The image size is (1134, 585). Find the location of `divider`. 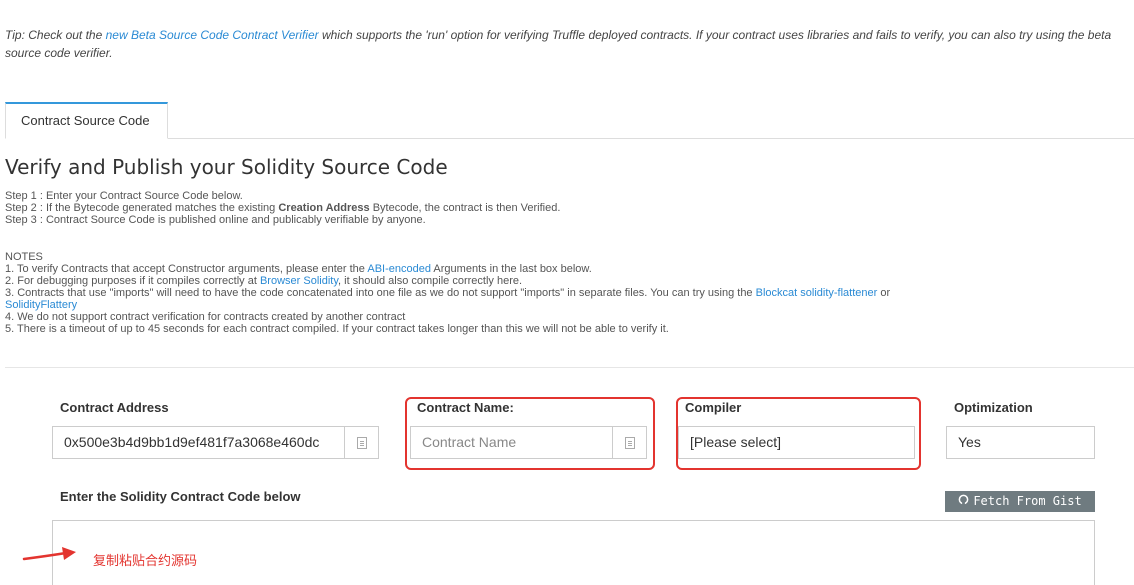

divider is located at coordinates (569, 367).